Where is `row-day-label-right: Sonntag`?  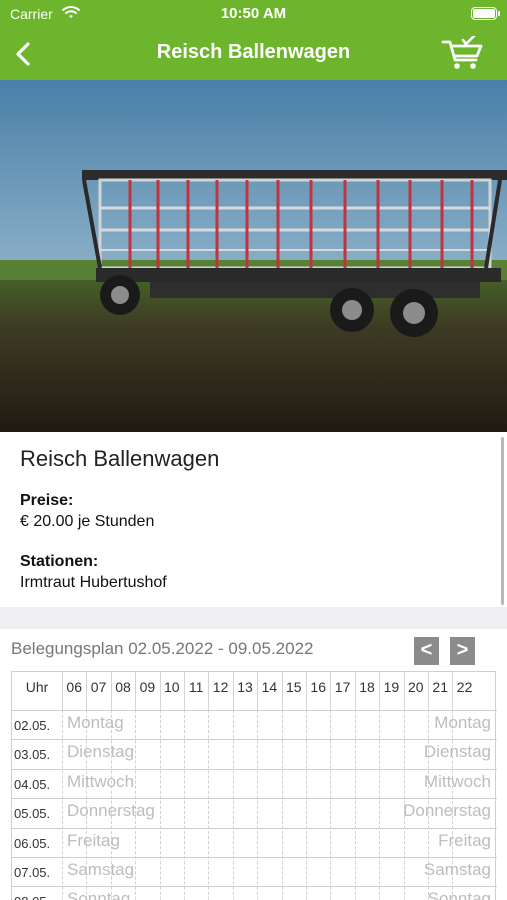 row-day-label-right: Sonntag is located at coordinates (459, 894).